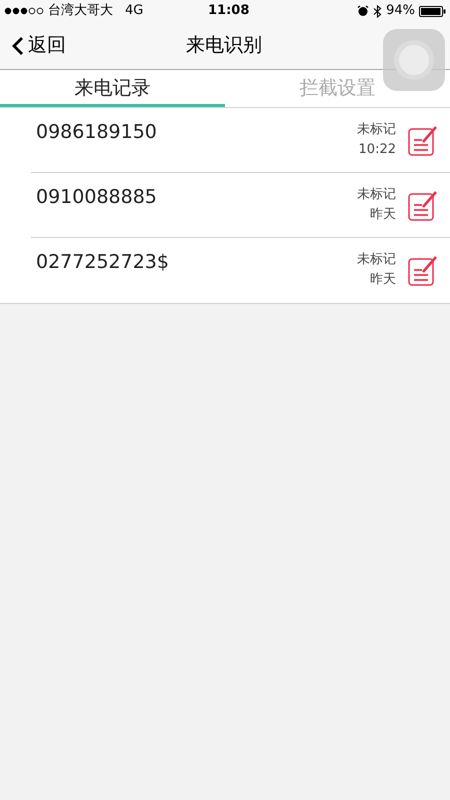 Image resolution: width=450 pixels, height=800 pixels. Describe the element at coordinates (24, 11) in the screenshot. I see `signal-icon` at that location.